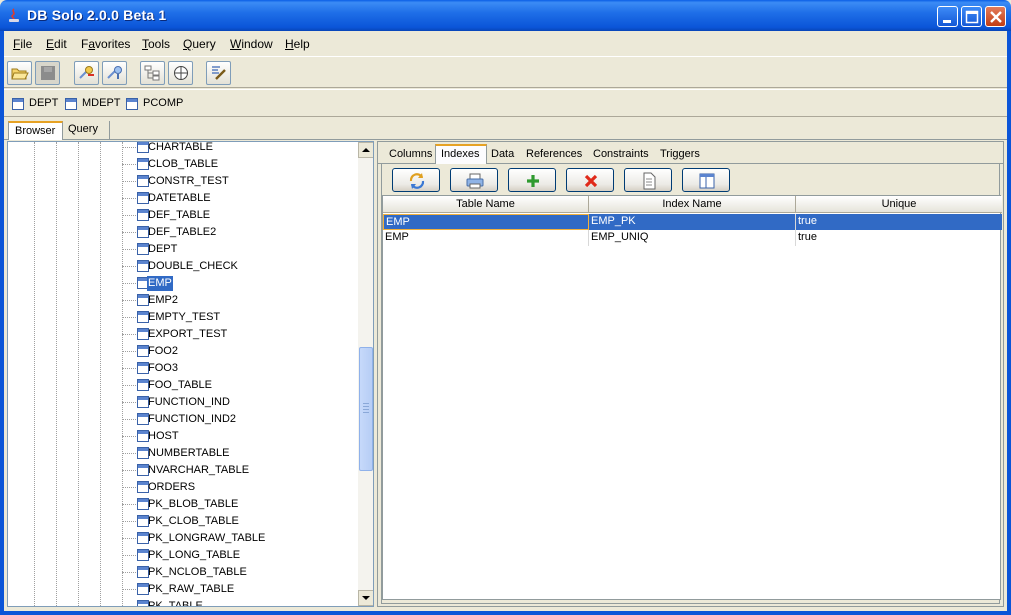 This screenshot has height=615, width=1011. I want to click on schema-browser-button, so click(152, 73).